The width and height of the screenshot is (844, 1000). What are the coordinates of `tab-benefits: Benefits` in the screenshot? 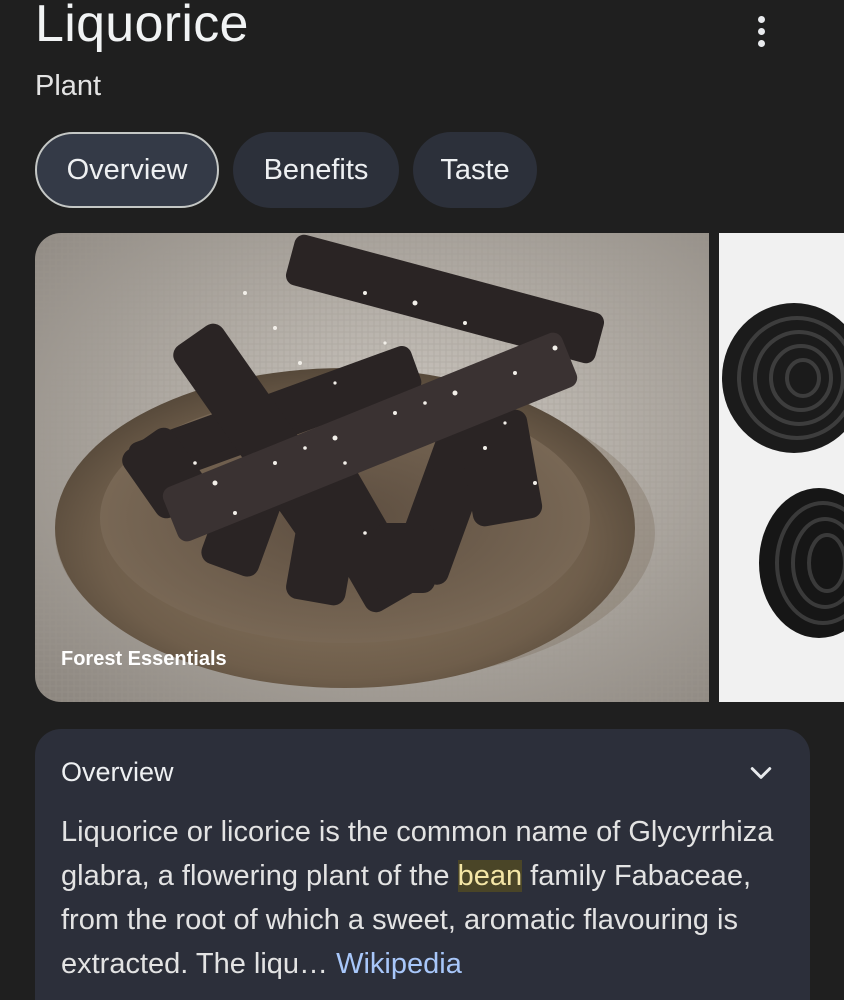 It's located at (316, 170).